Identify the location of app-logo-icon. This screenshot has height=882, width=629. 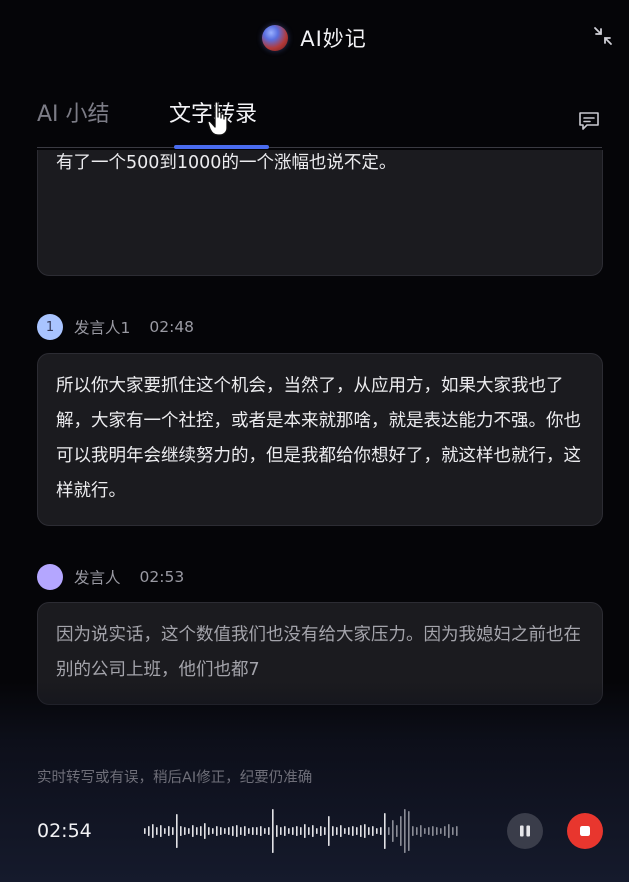
(275, 38).